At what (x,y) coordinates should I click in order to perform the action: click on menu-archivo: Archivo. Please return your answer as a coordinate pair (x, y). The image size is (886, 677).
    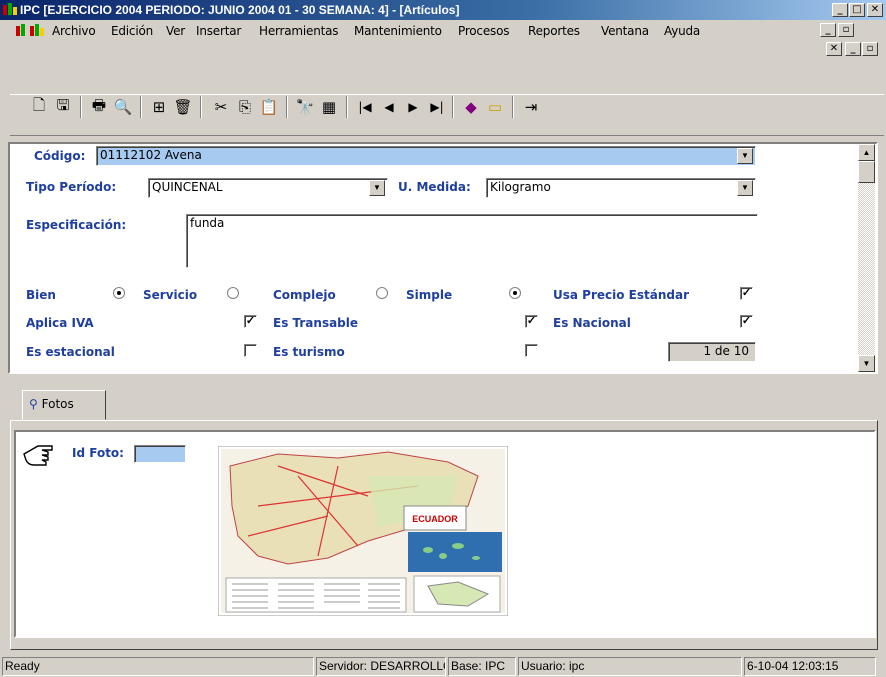
    Looking at the image, I should click on (74, 31).